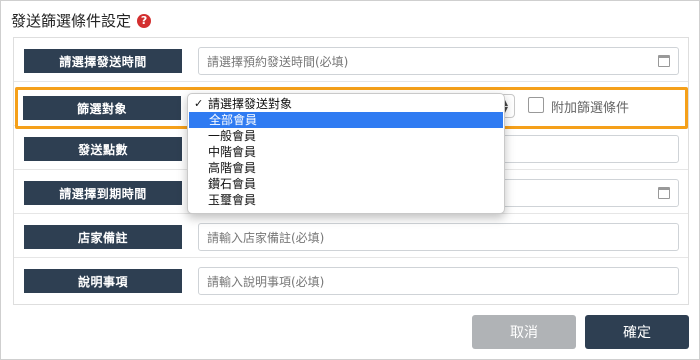 The width and height of the screenshot is (700, 360). Describe the element at coordinates (103, 281) in the screenshot. I see `description-label: 說明事項` at that location.